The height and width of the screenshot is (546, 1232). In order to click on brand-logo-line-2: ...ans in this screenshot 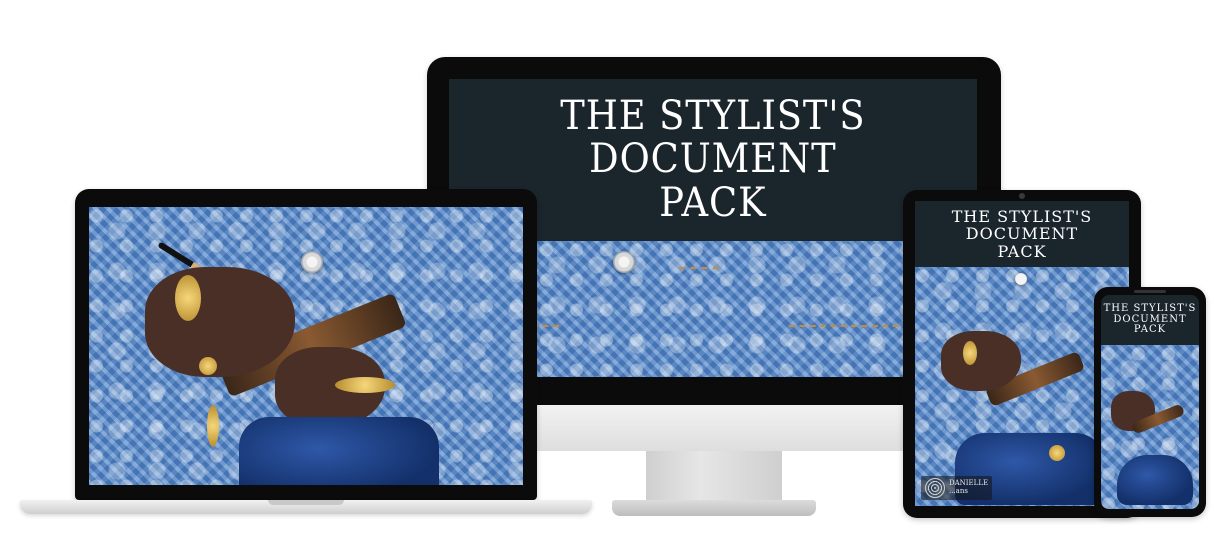, I will do `click(958, 491)`.